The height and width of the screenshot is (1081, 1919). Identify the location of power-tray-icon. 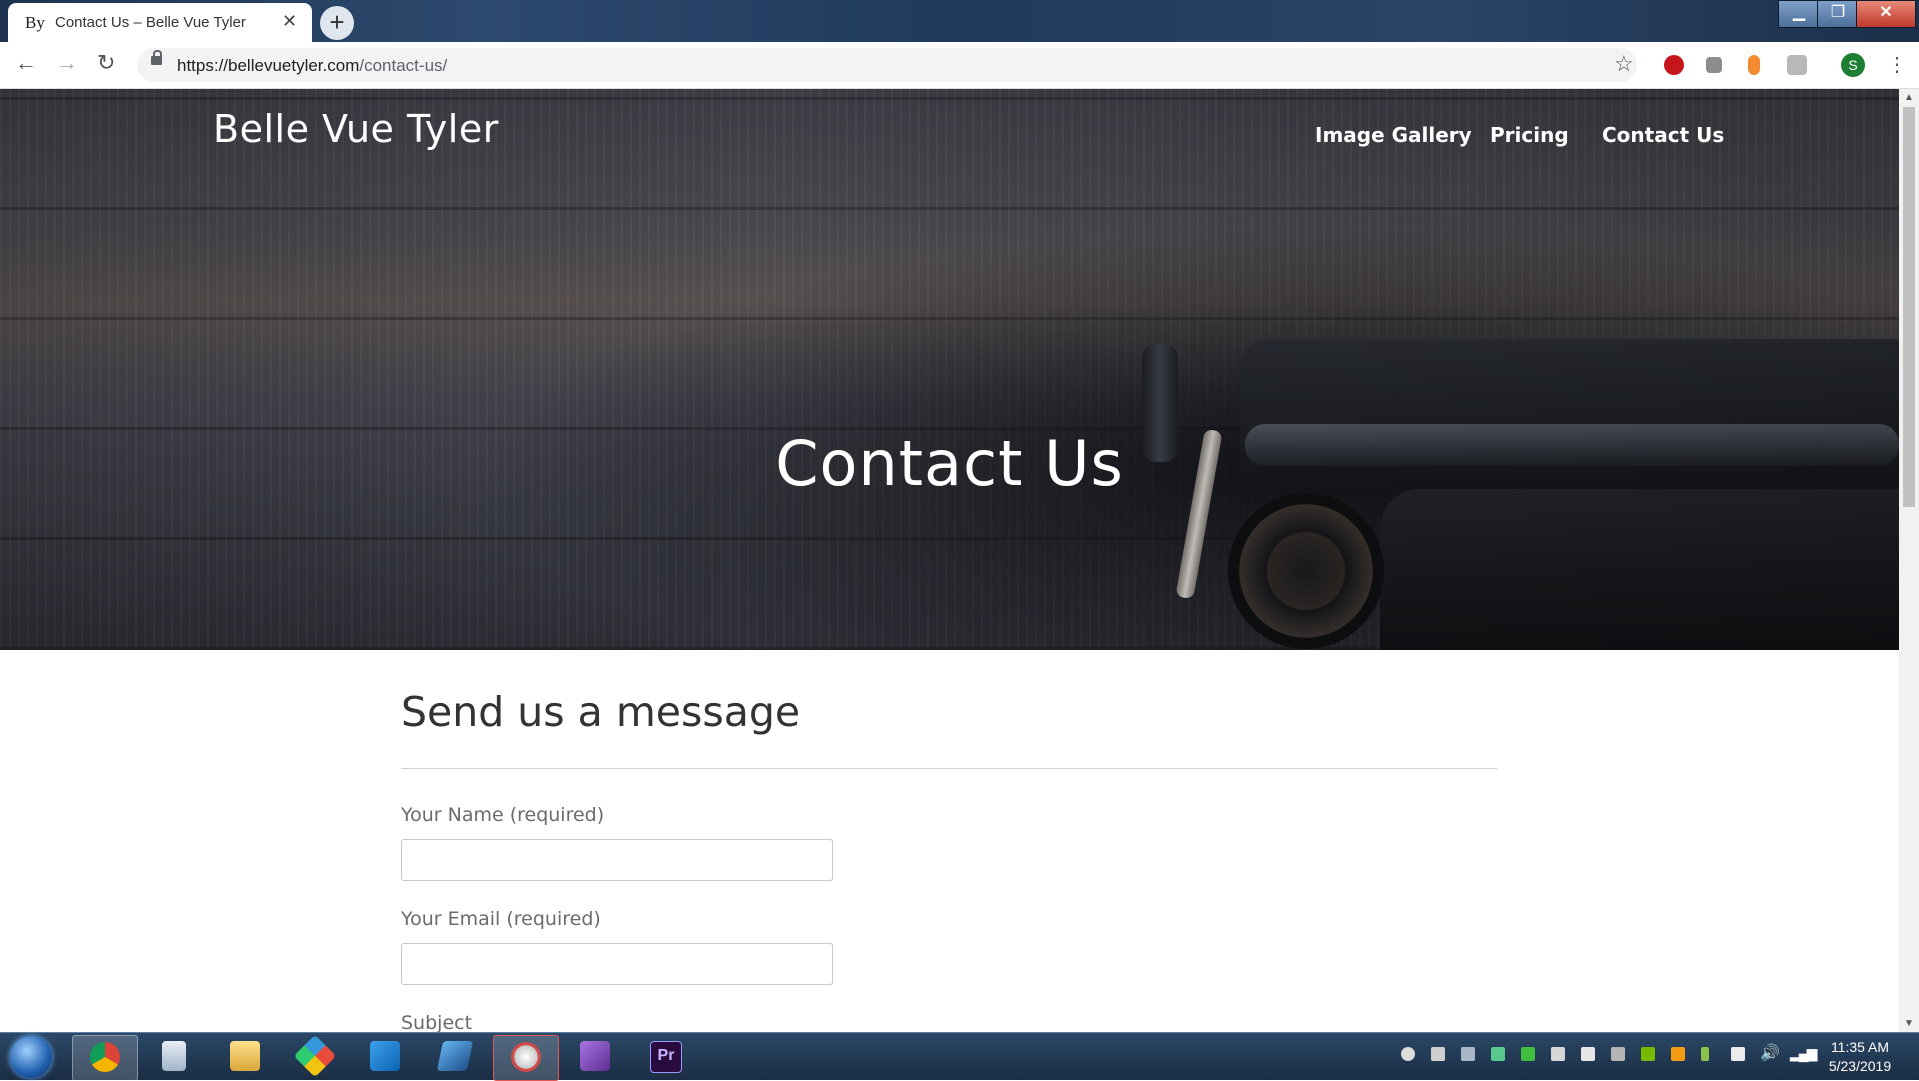
(1738, 1054).